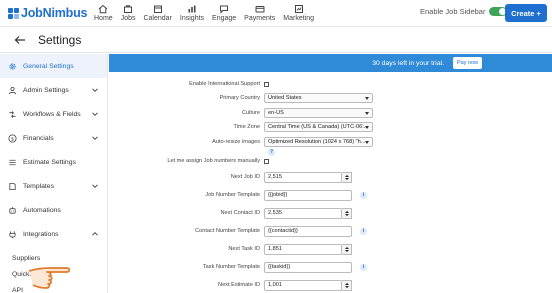 The image size is (552, 293). Describe the element at coordinates (526, 13) in the screenshot. I see `create-button: Create +` at that location.